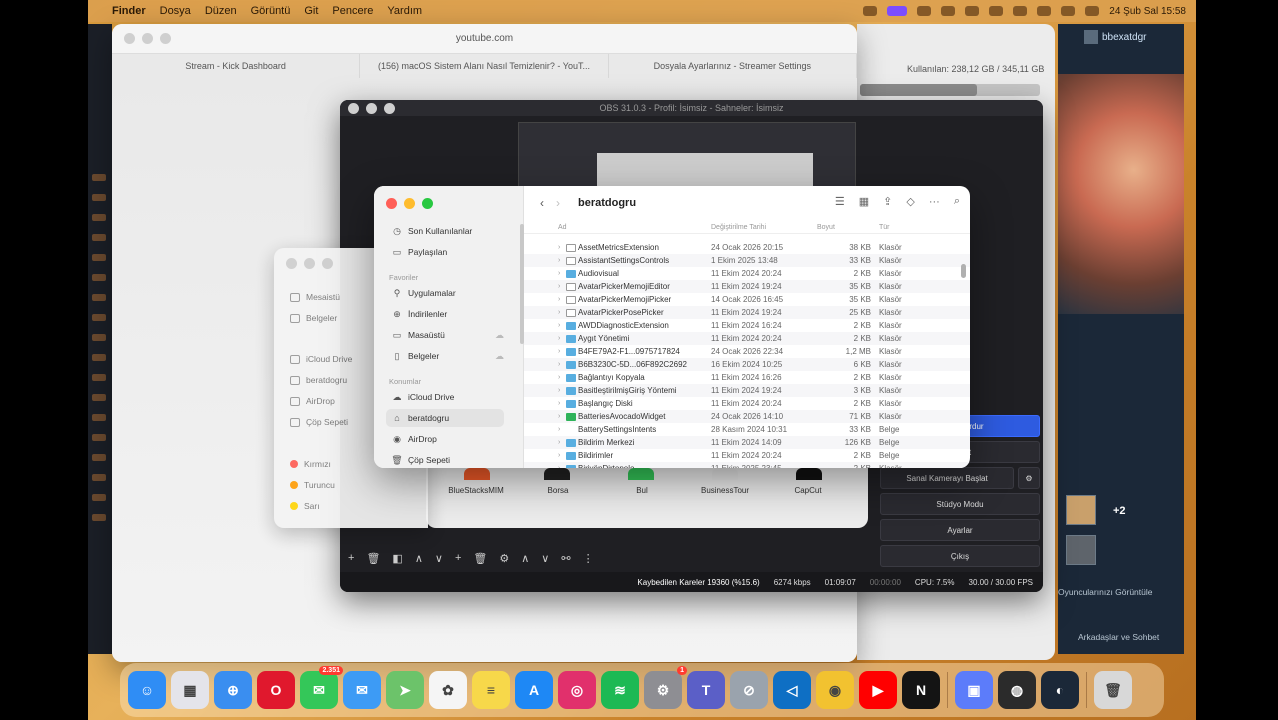 This screenshot has width=1278, height=720. Describe the element at coordinates (687, 155) in the screenshot. I see `obs-preview` at that location.